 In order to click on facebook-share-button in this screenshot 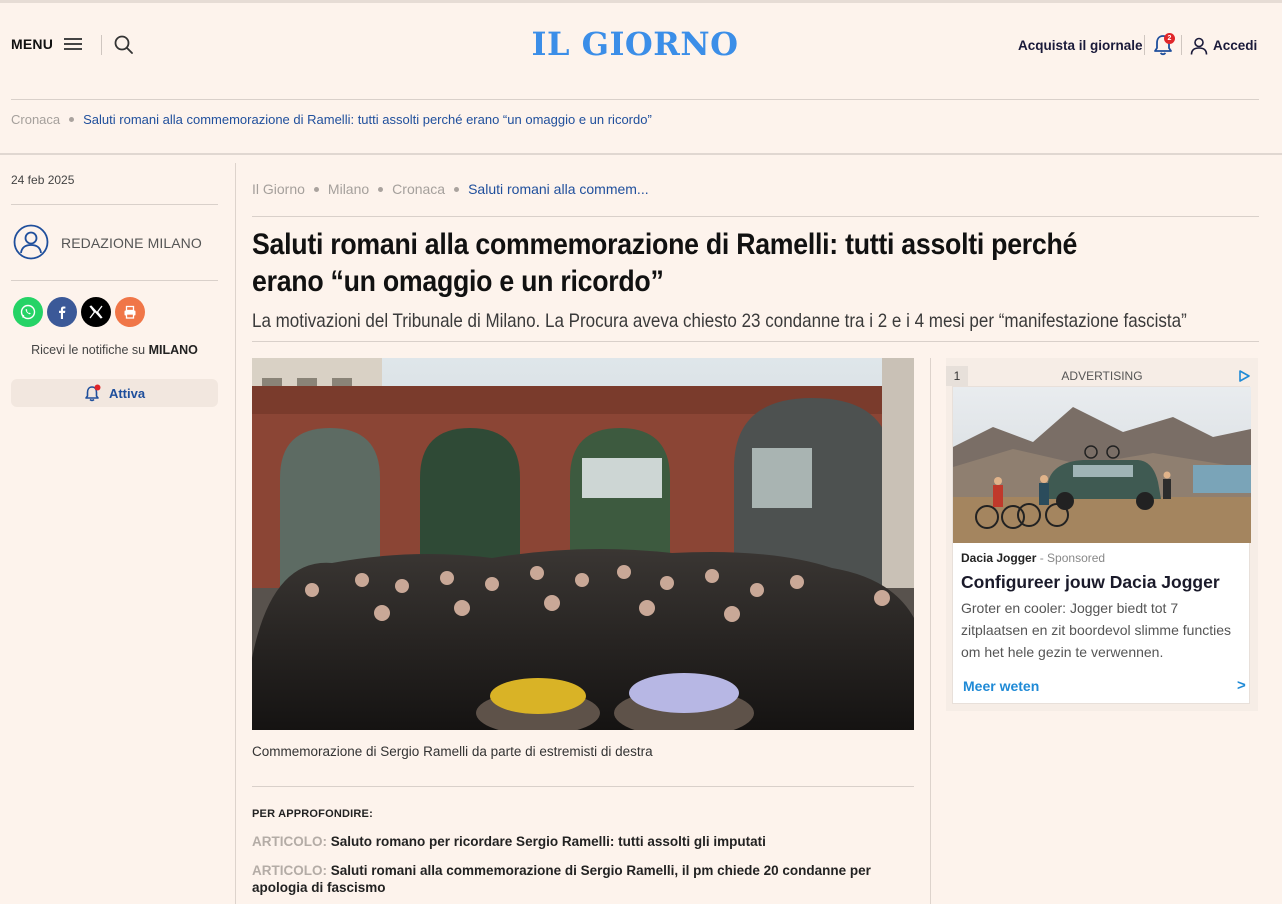, I will do `click(62, 312)`.